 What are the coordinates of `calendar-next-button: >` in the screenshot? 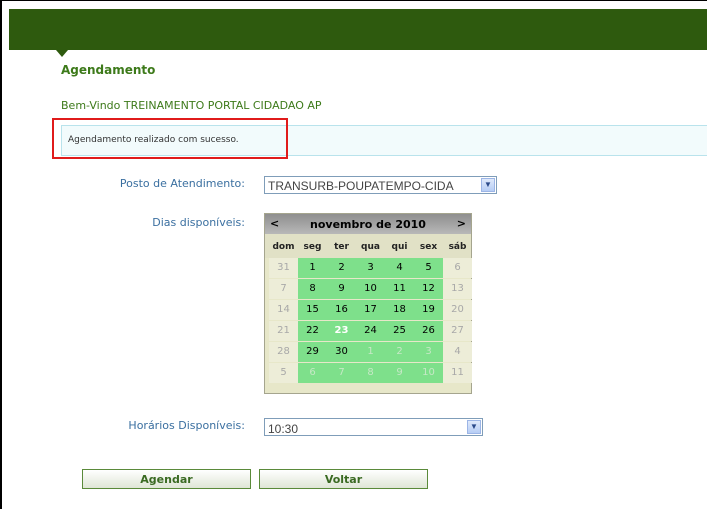 It's located at (461, 223).